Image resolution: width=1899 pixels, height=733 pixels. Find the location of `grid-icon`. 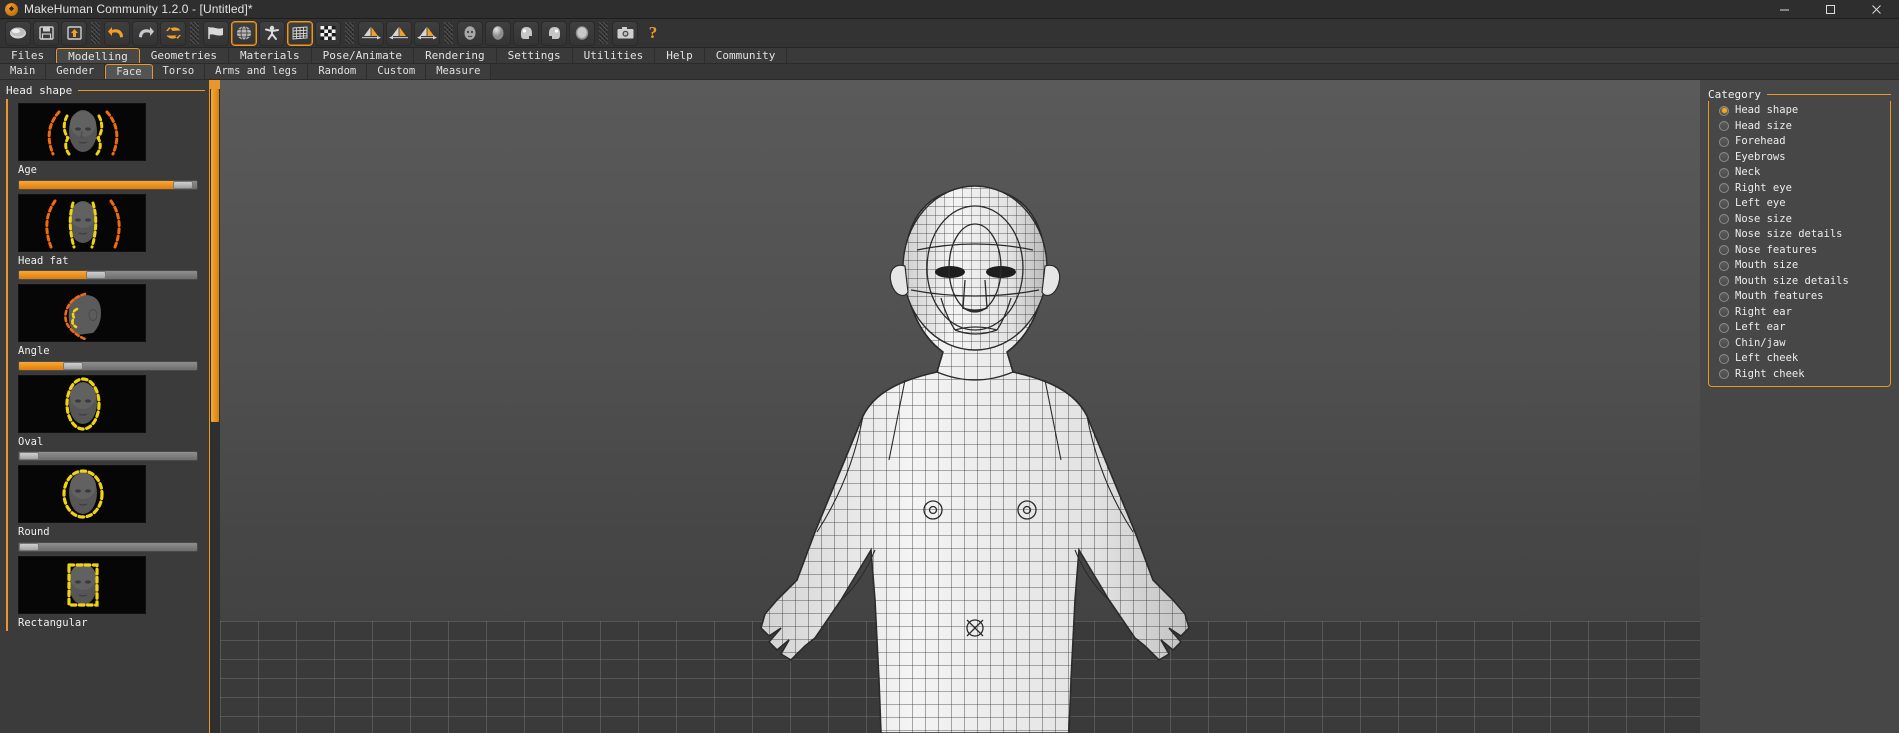

grid-icon is located at coordinates (300, 33).